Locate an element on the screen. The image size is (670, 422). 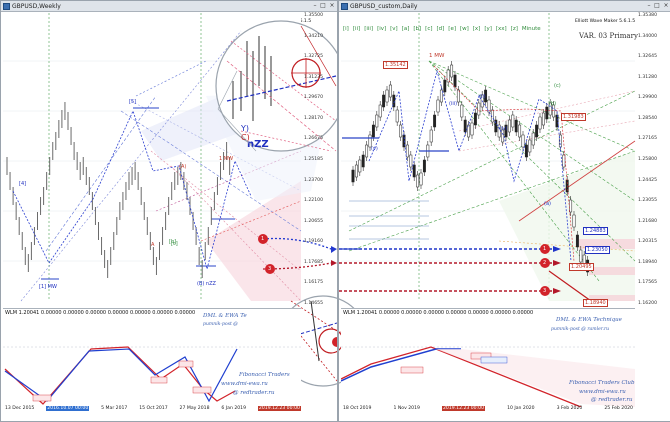
price-tick-label: 1.26675 is located at coordinates (313, 139).